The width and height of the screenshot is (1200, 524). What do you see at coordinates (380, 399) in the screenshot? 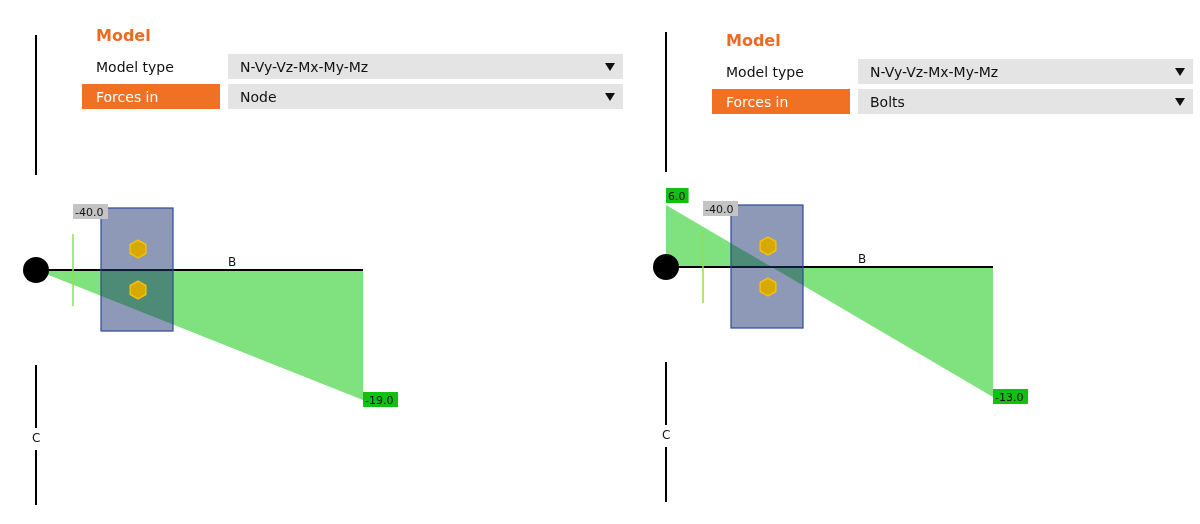
I see `value-label: -19.0` at bounding box center [380, 399].